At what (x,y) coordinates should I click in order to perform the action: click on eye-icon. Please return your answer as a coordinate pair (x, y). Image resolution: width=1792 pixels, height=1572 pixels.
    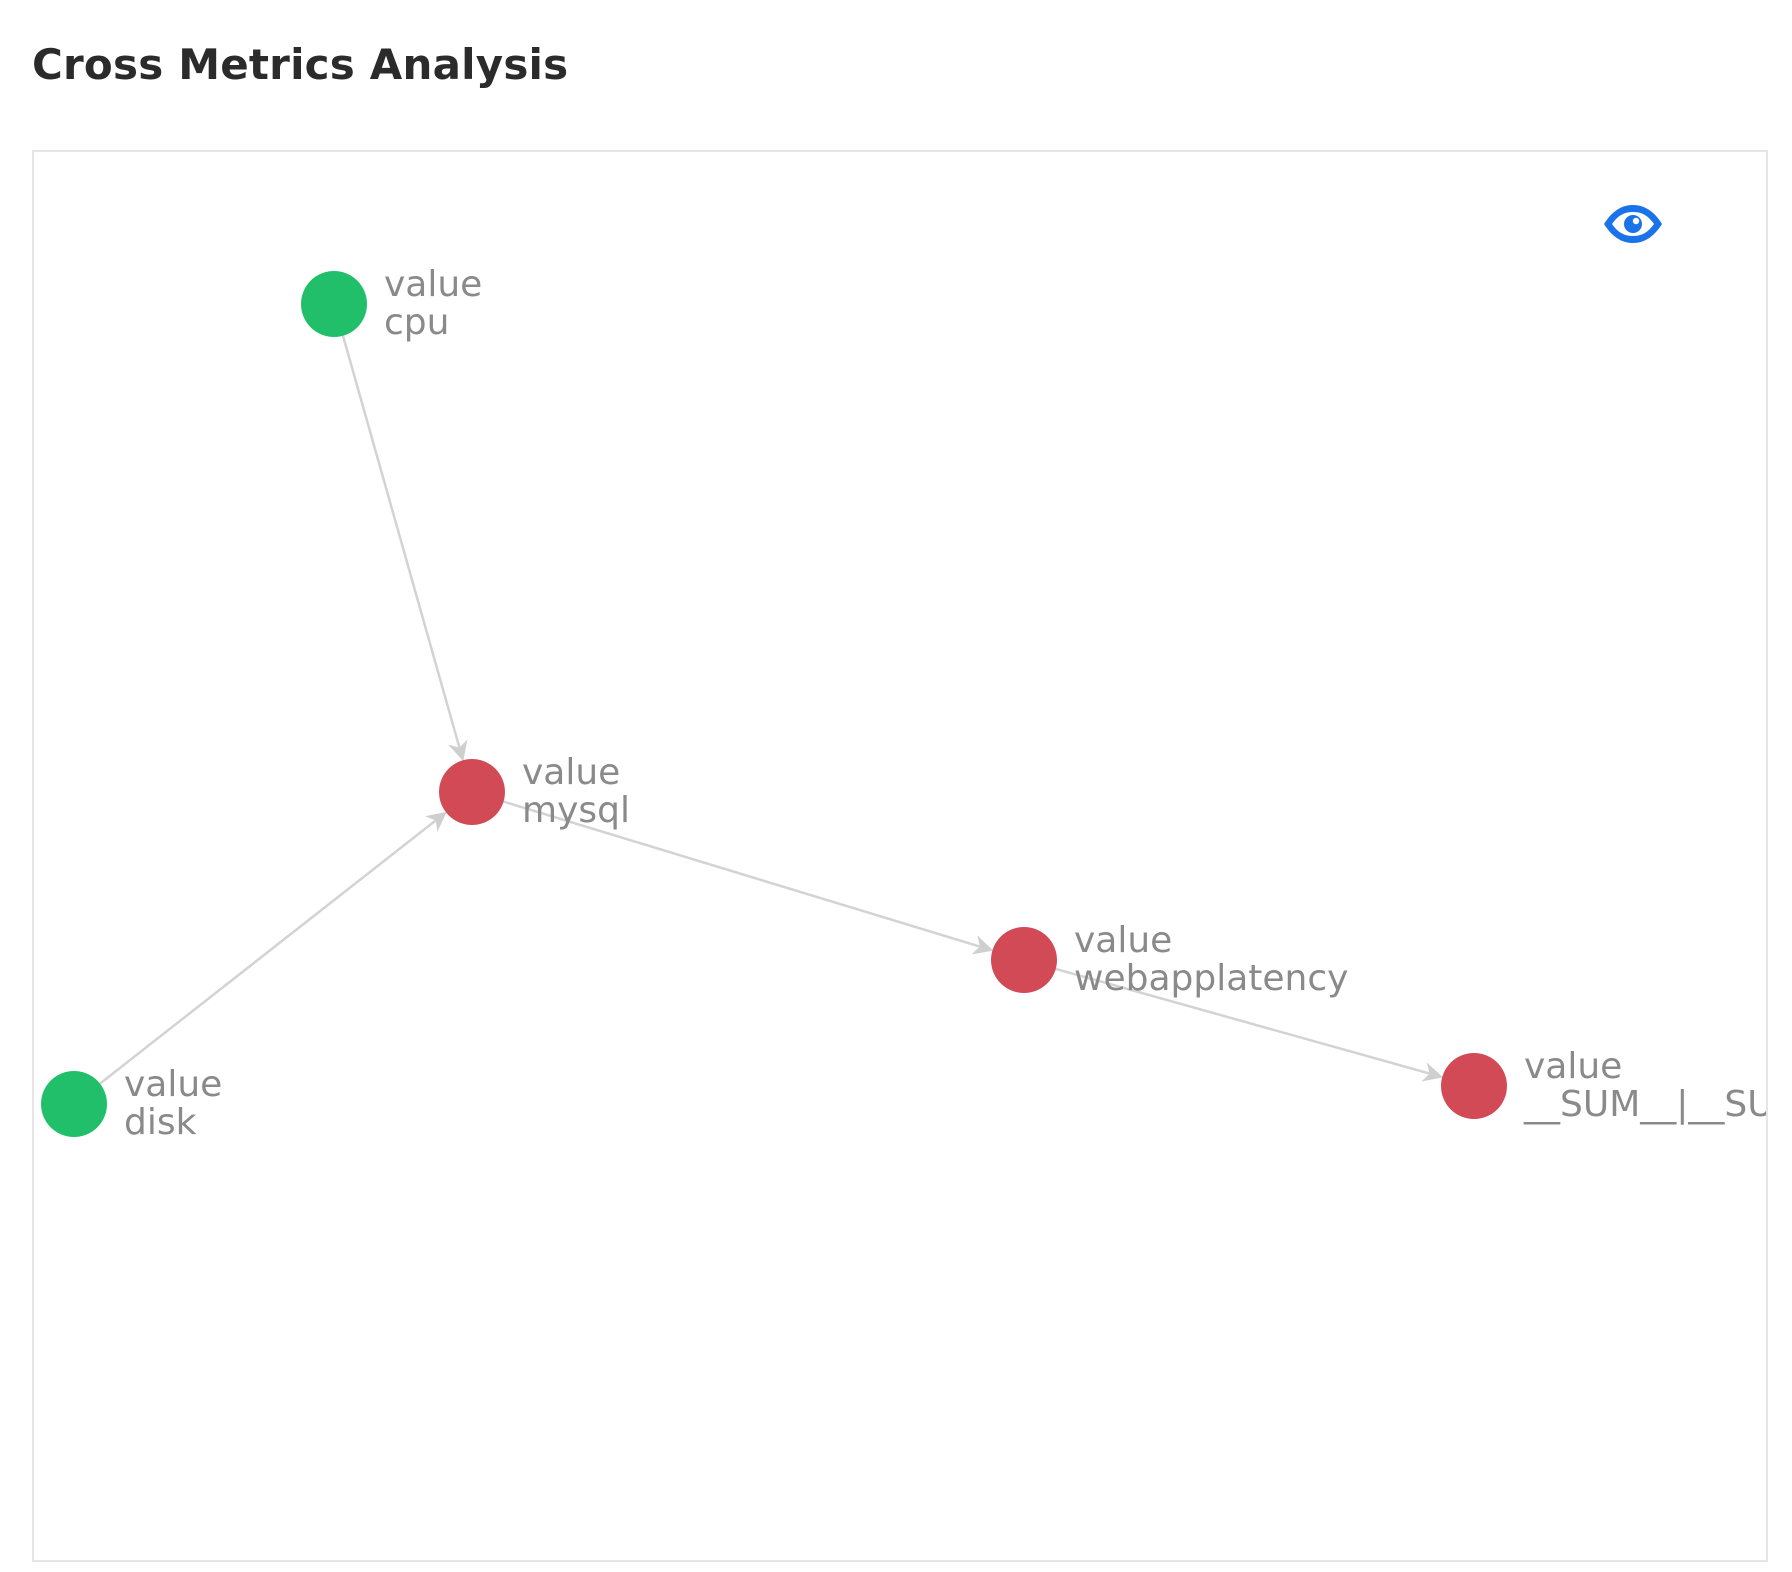
    Looking at the image, I should click on (1633, 224).